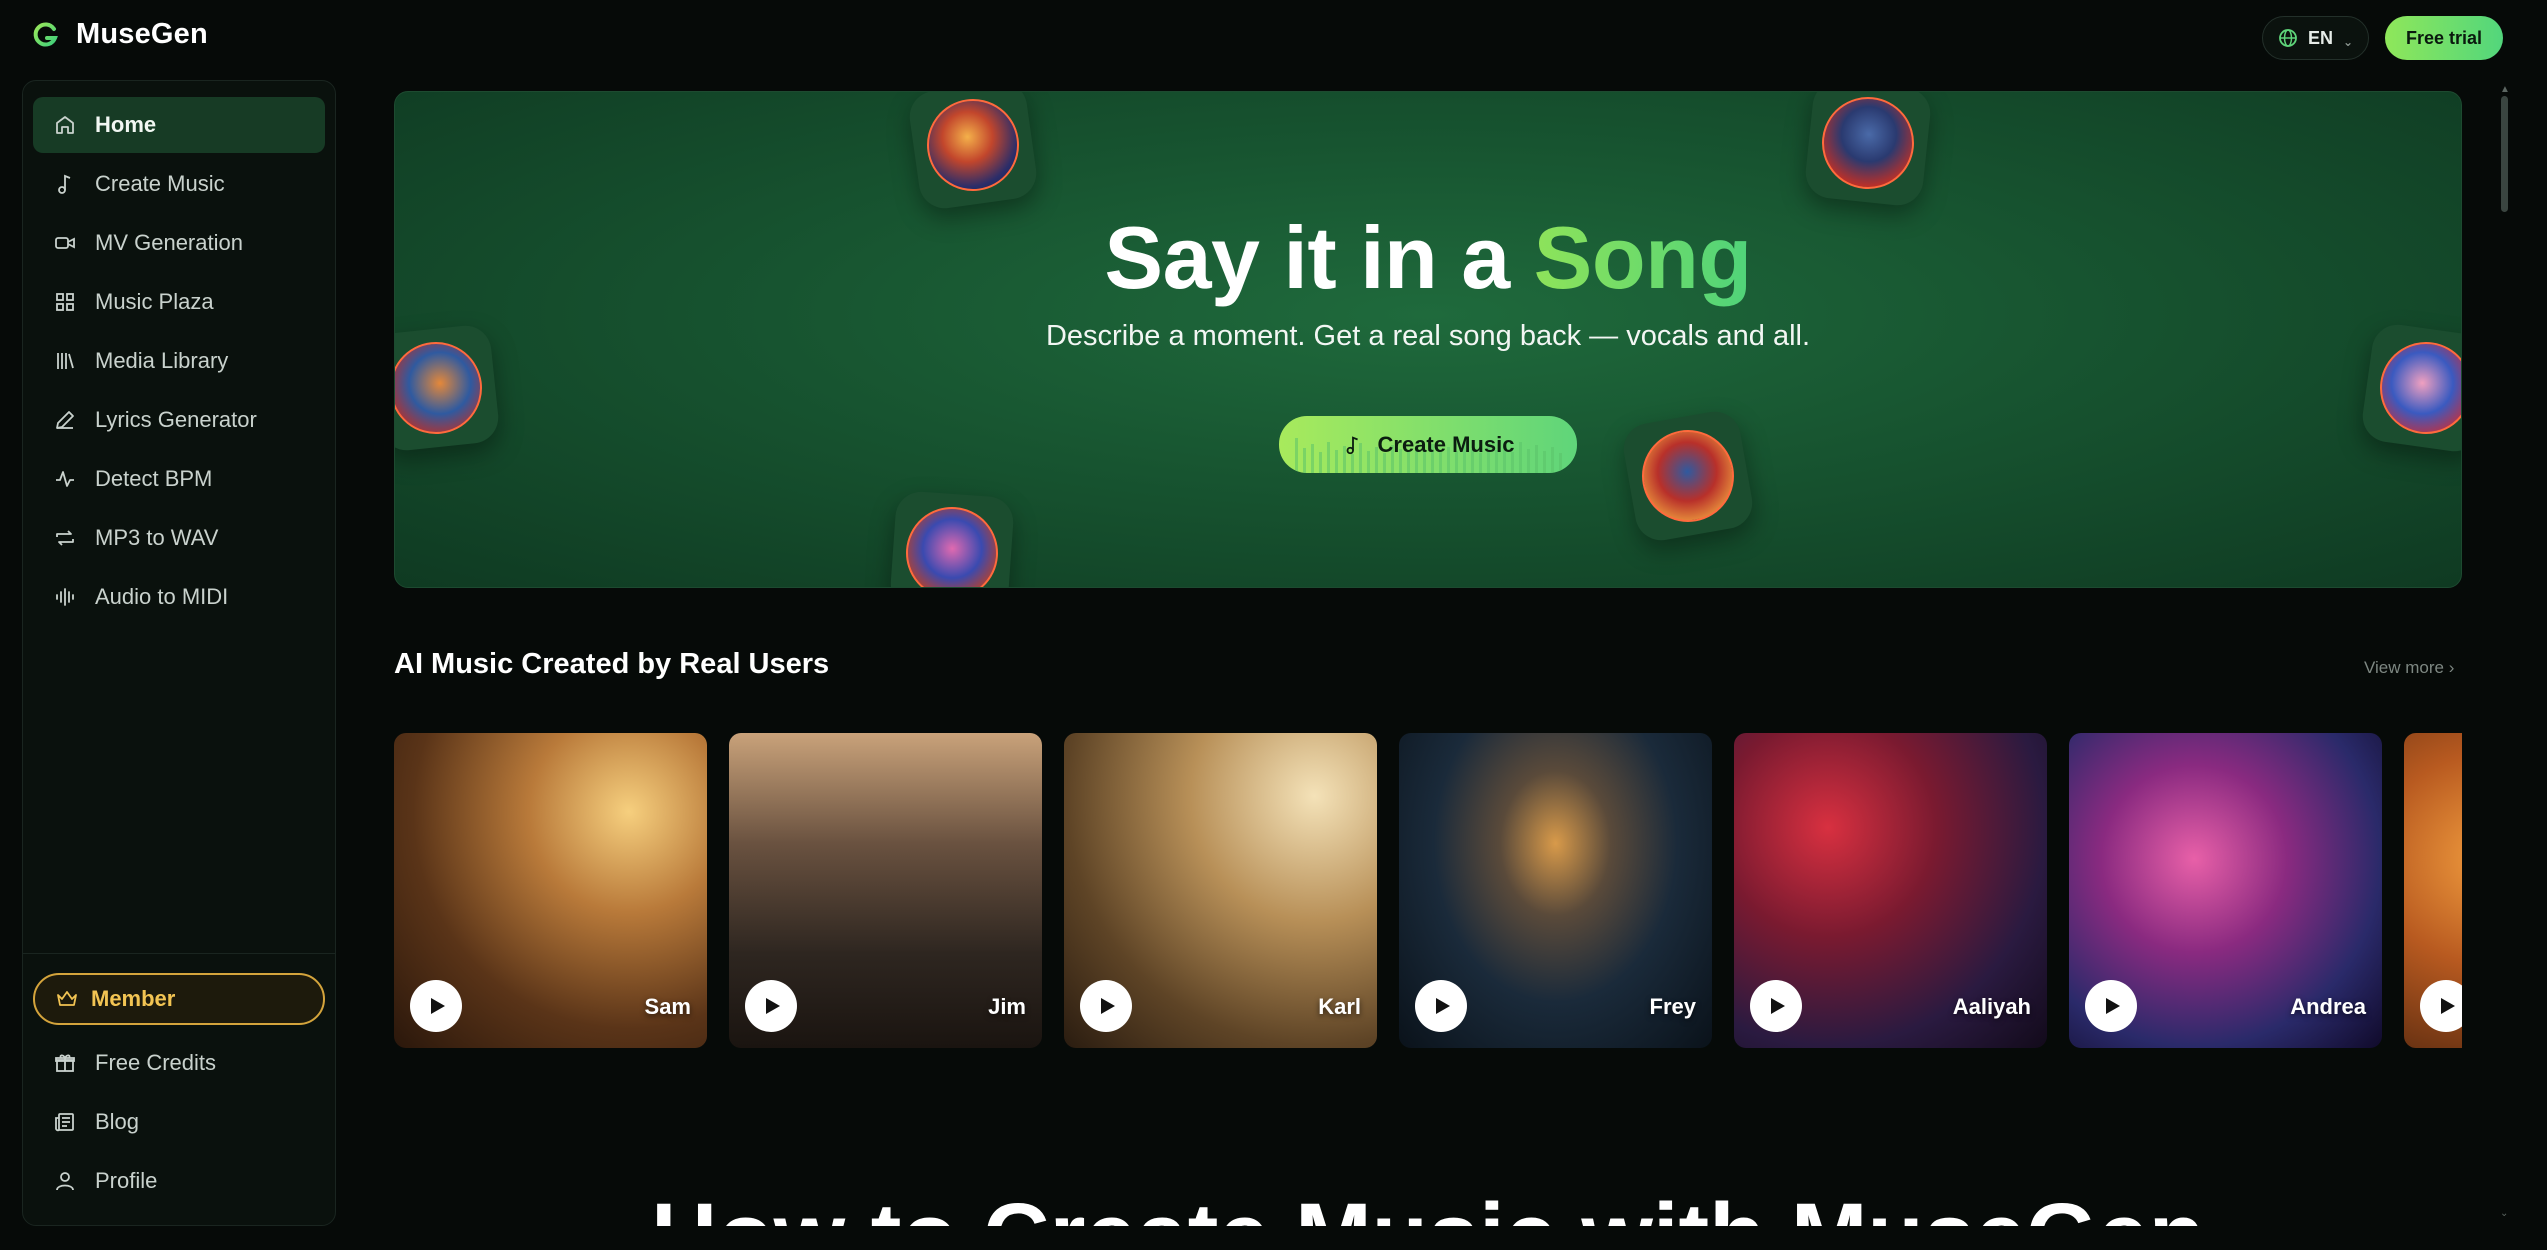 This screenshot has width=2547, height=1250. I want to click on card-artist-name: Jim, so click(1007, 1006).